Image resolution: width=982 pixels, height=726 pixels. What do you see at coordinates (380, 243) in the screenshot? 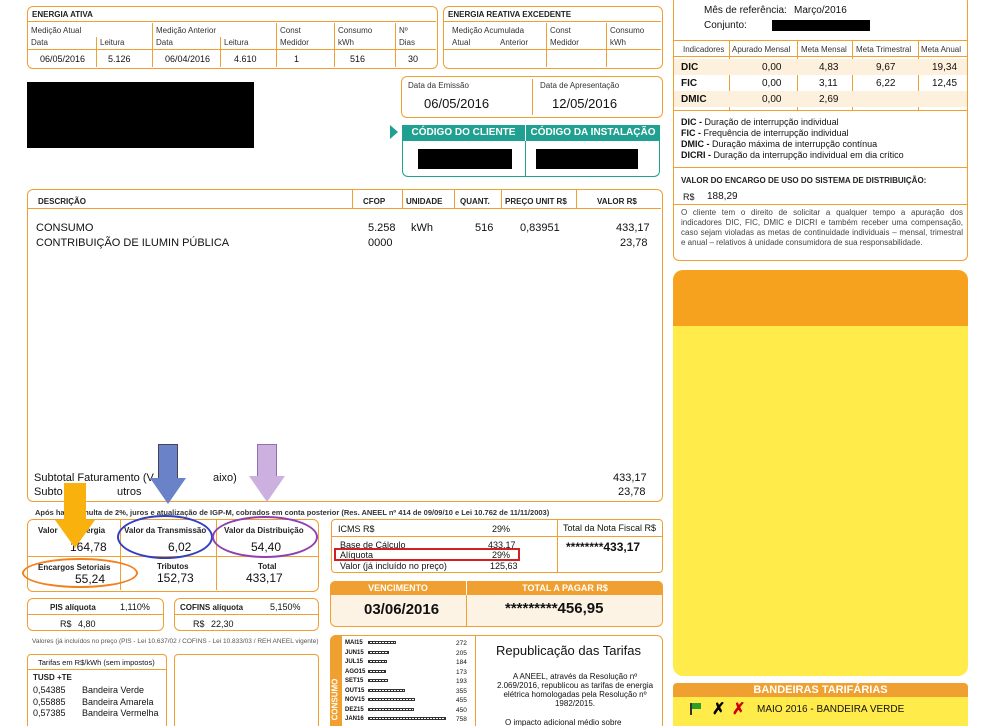
I see `desc-cfop-contribuicao: 0000` at bounding box center [380, 243].